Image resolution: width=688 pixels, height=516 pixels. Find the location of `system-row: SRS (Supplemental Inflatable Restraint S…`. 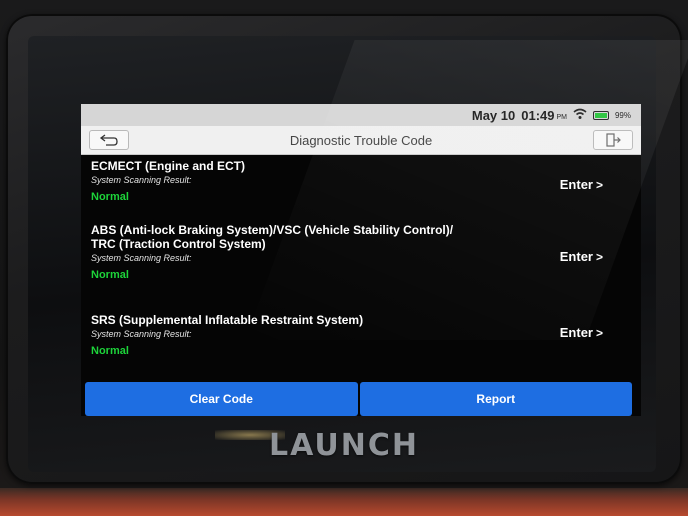

system-row: SRS (Supplemental Inflatable Restraint S… is located at coordinates (366, 339).